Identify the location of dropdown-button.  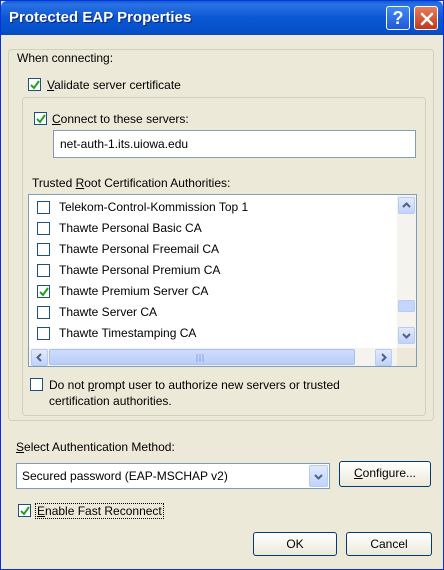
(318, 476).